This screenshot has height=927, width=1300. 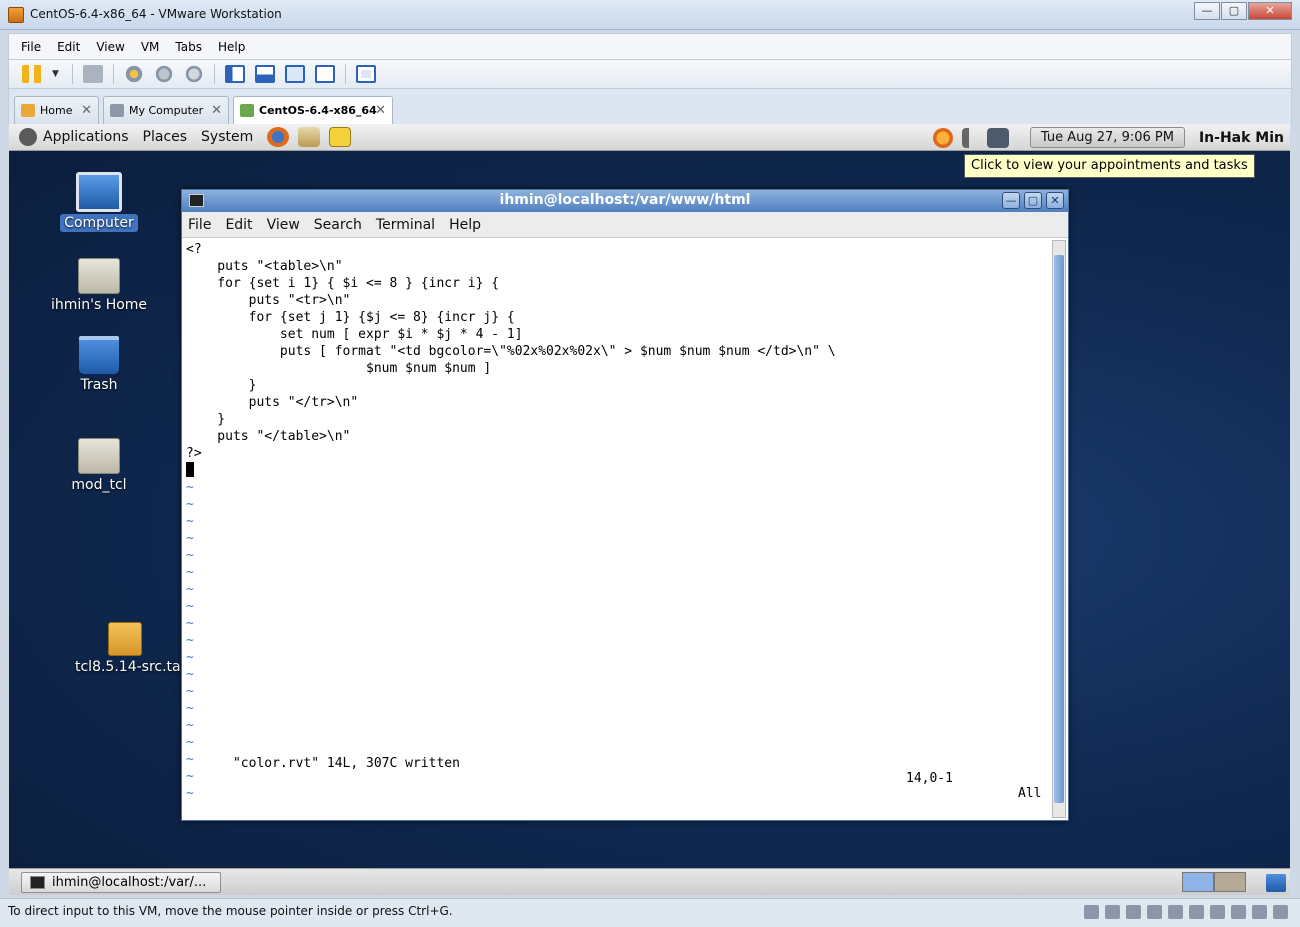 What do you see at coordinates (194, 453) in the screenshot?
I see `terminal-line: ?>` at bounding box center [194, 453].